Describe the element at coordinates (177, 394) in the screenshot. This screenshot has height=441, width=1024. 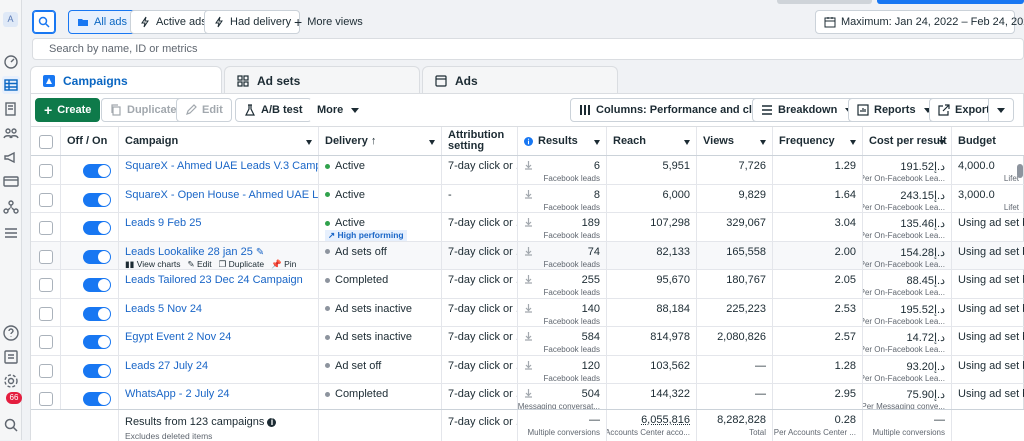
I see `campaign-name-link: WhatsApp - 2 July 24` at that location.